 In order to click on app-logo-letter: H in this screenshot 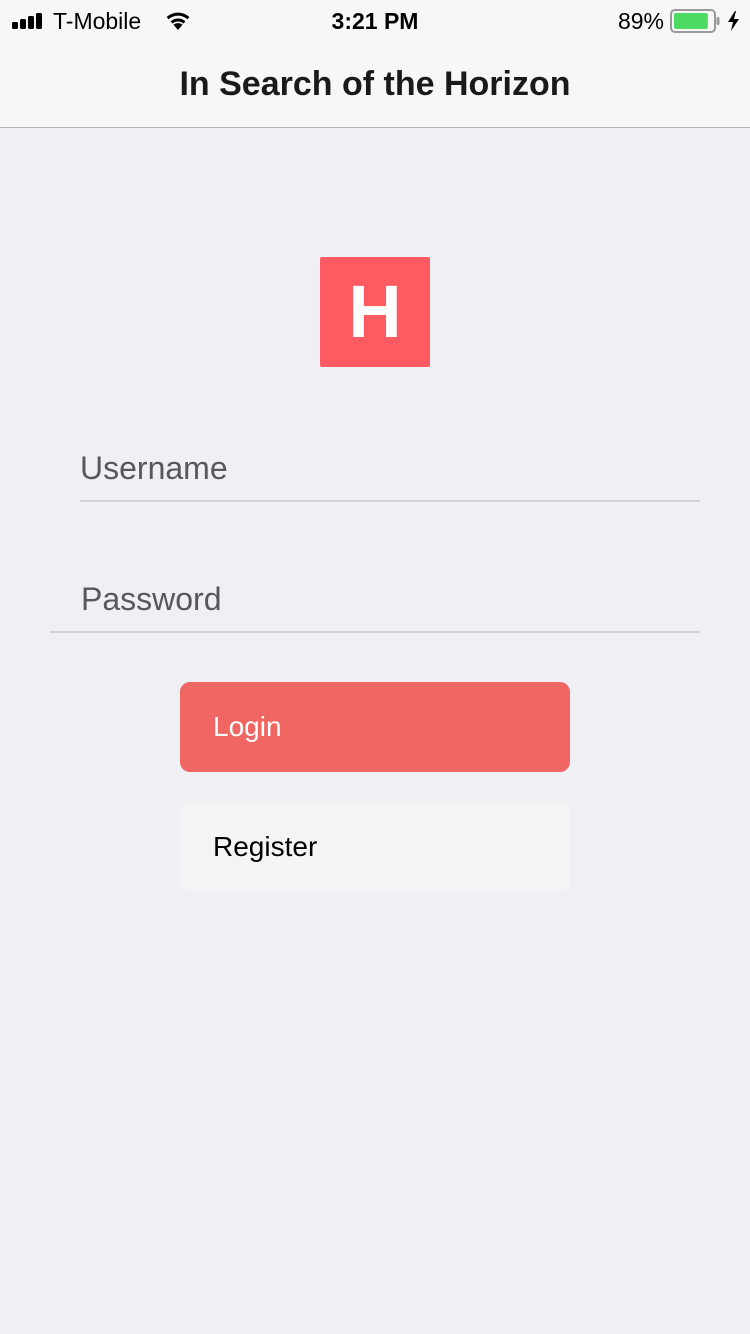, I will do `click(375, 311)`.